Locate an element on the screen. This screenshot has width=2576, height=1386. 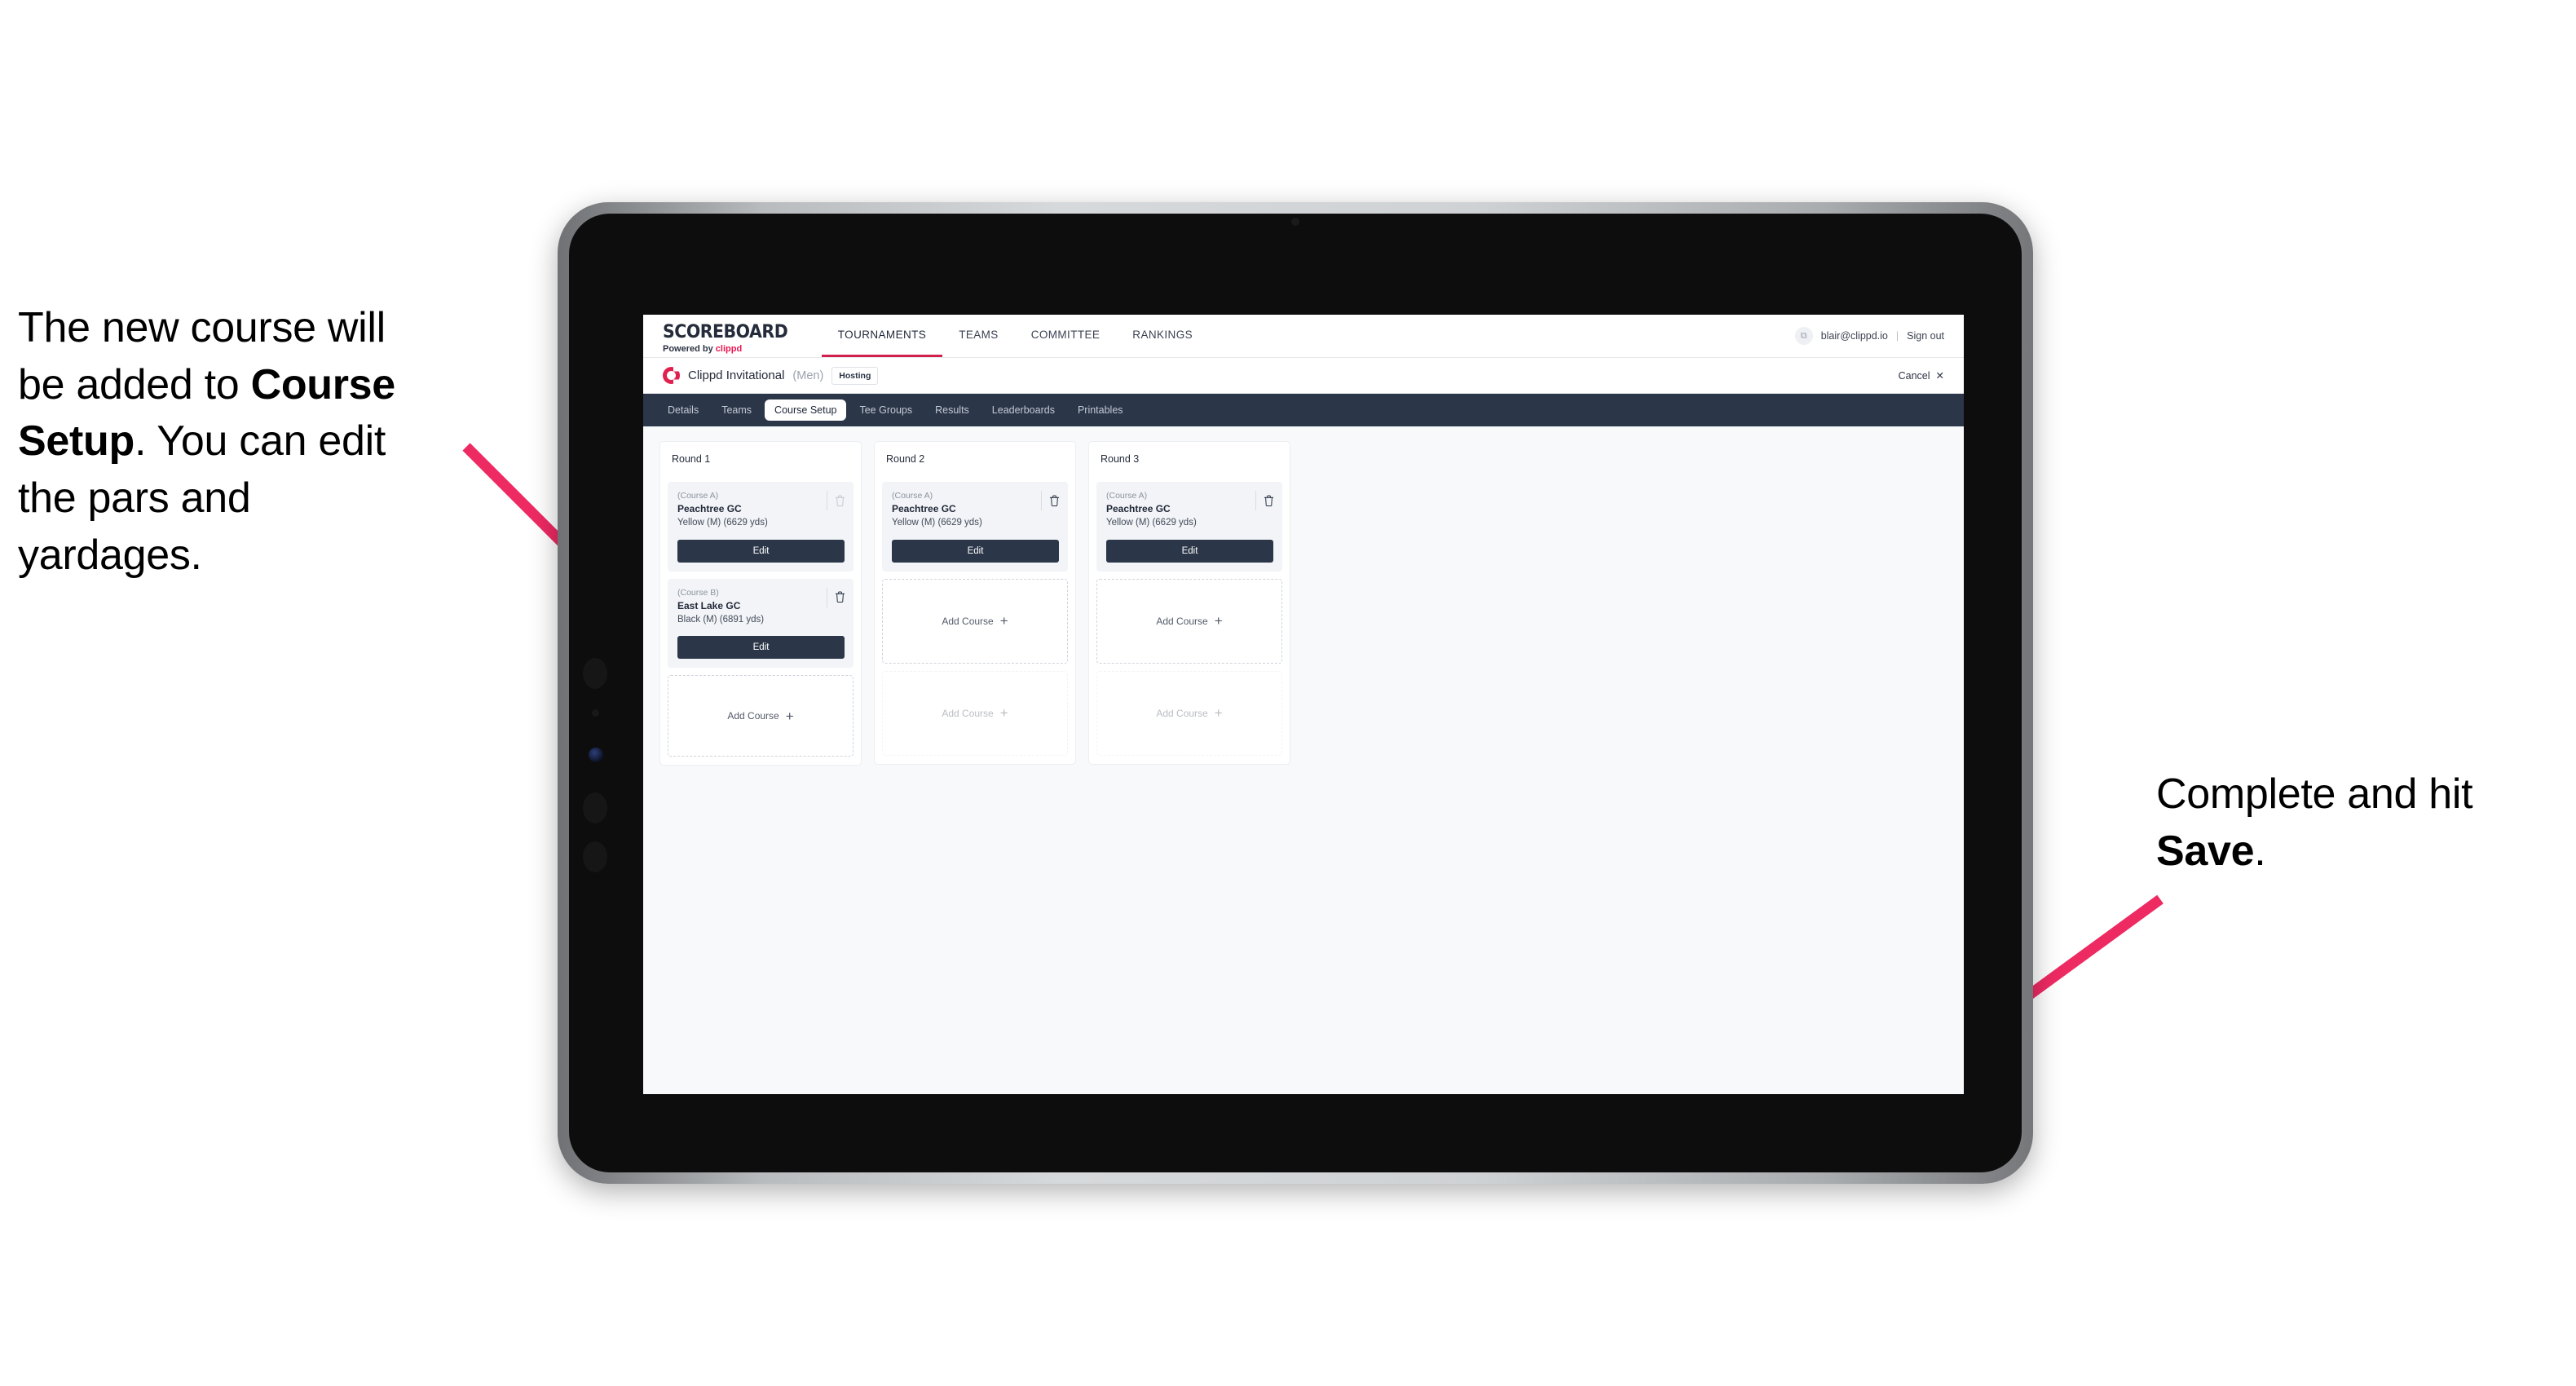
status-badge: Hosting is located at coordinates (855, 375).